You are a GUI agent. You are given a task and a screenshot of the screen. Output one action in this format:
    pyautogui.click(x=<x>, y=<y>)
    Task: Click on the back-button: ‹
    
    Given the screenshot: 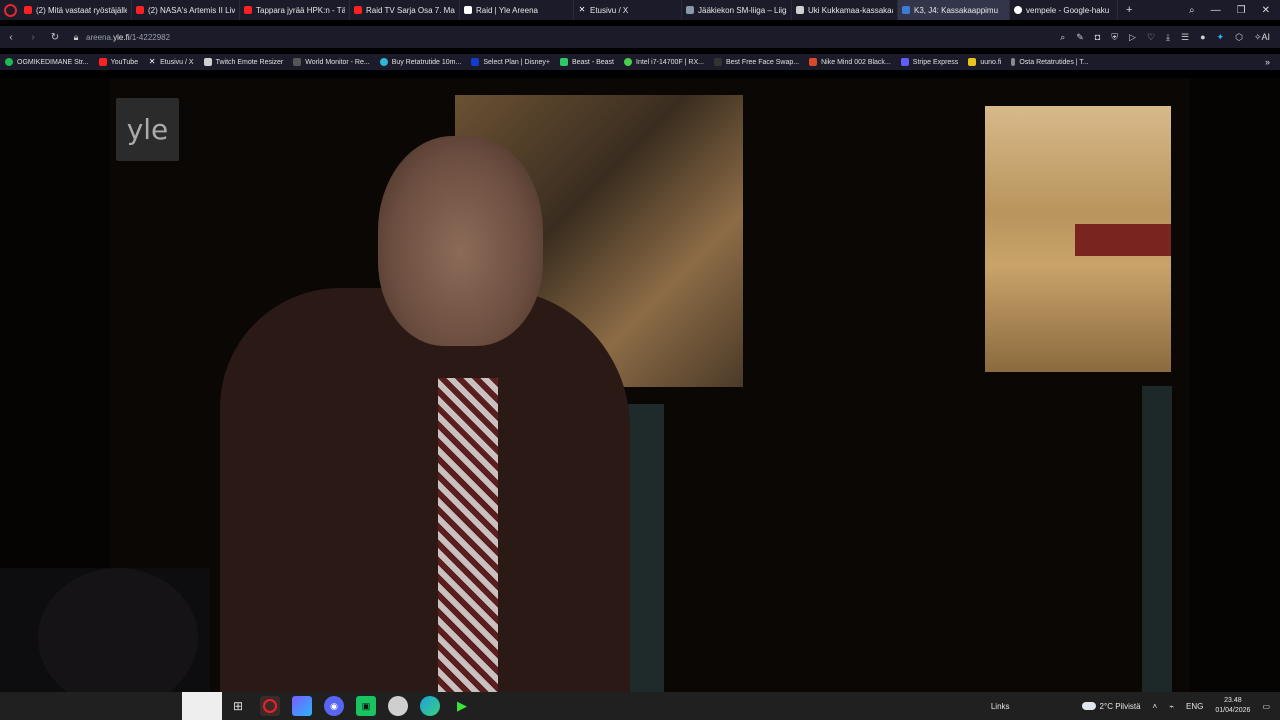 What is the action you would take?
    pyautogui.click(x=11, y=37)
    